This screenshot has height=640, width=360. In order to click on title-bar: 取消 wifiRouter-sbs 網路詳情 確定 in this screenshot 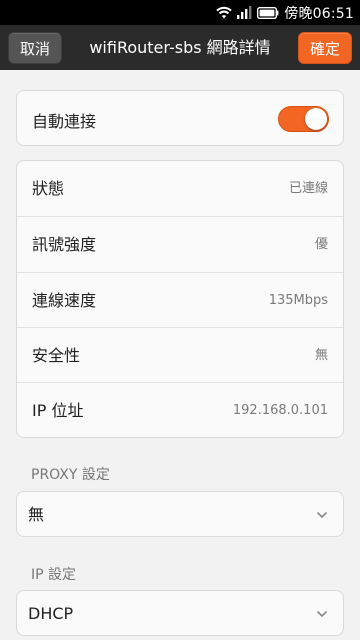, I will do `click(180, 47)`.